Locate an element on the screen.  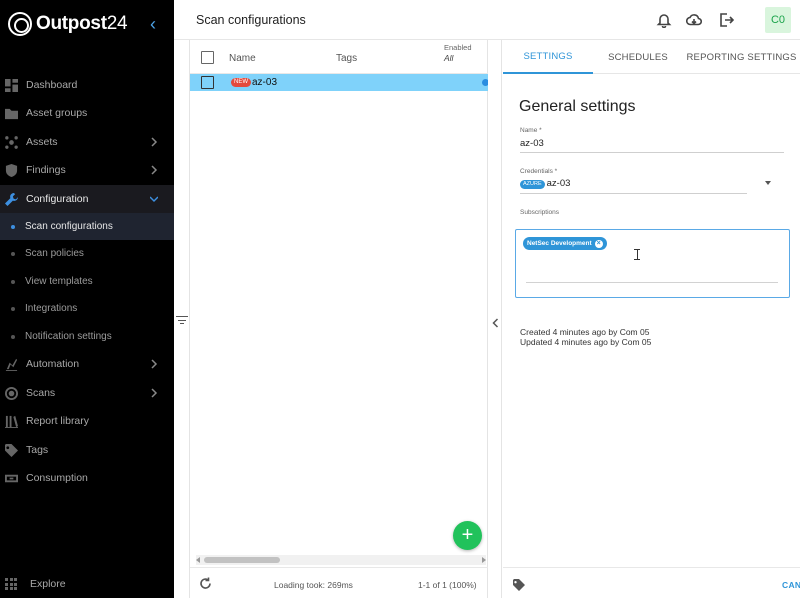
table-header: Name Tags Enabled All is located at coordinates (339, 57).